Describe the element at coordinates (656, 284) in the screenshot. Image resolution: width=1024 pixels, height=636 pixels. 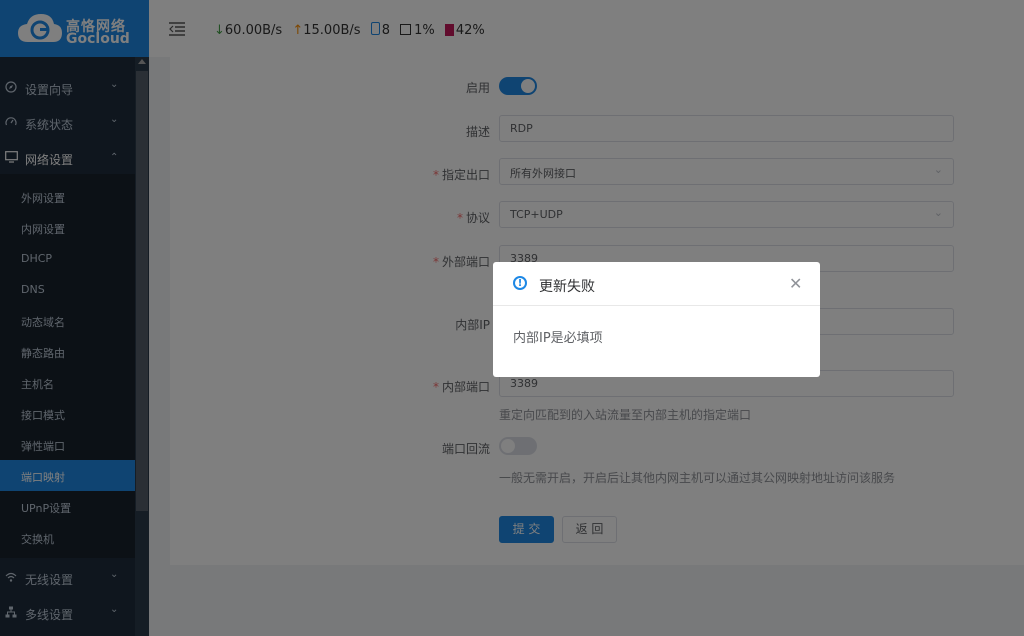
I see `dialog-header: ! 更新失败 ✕` at that location.